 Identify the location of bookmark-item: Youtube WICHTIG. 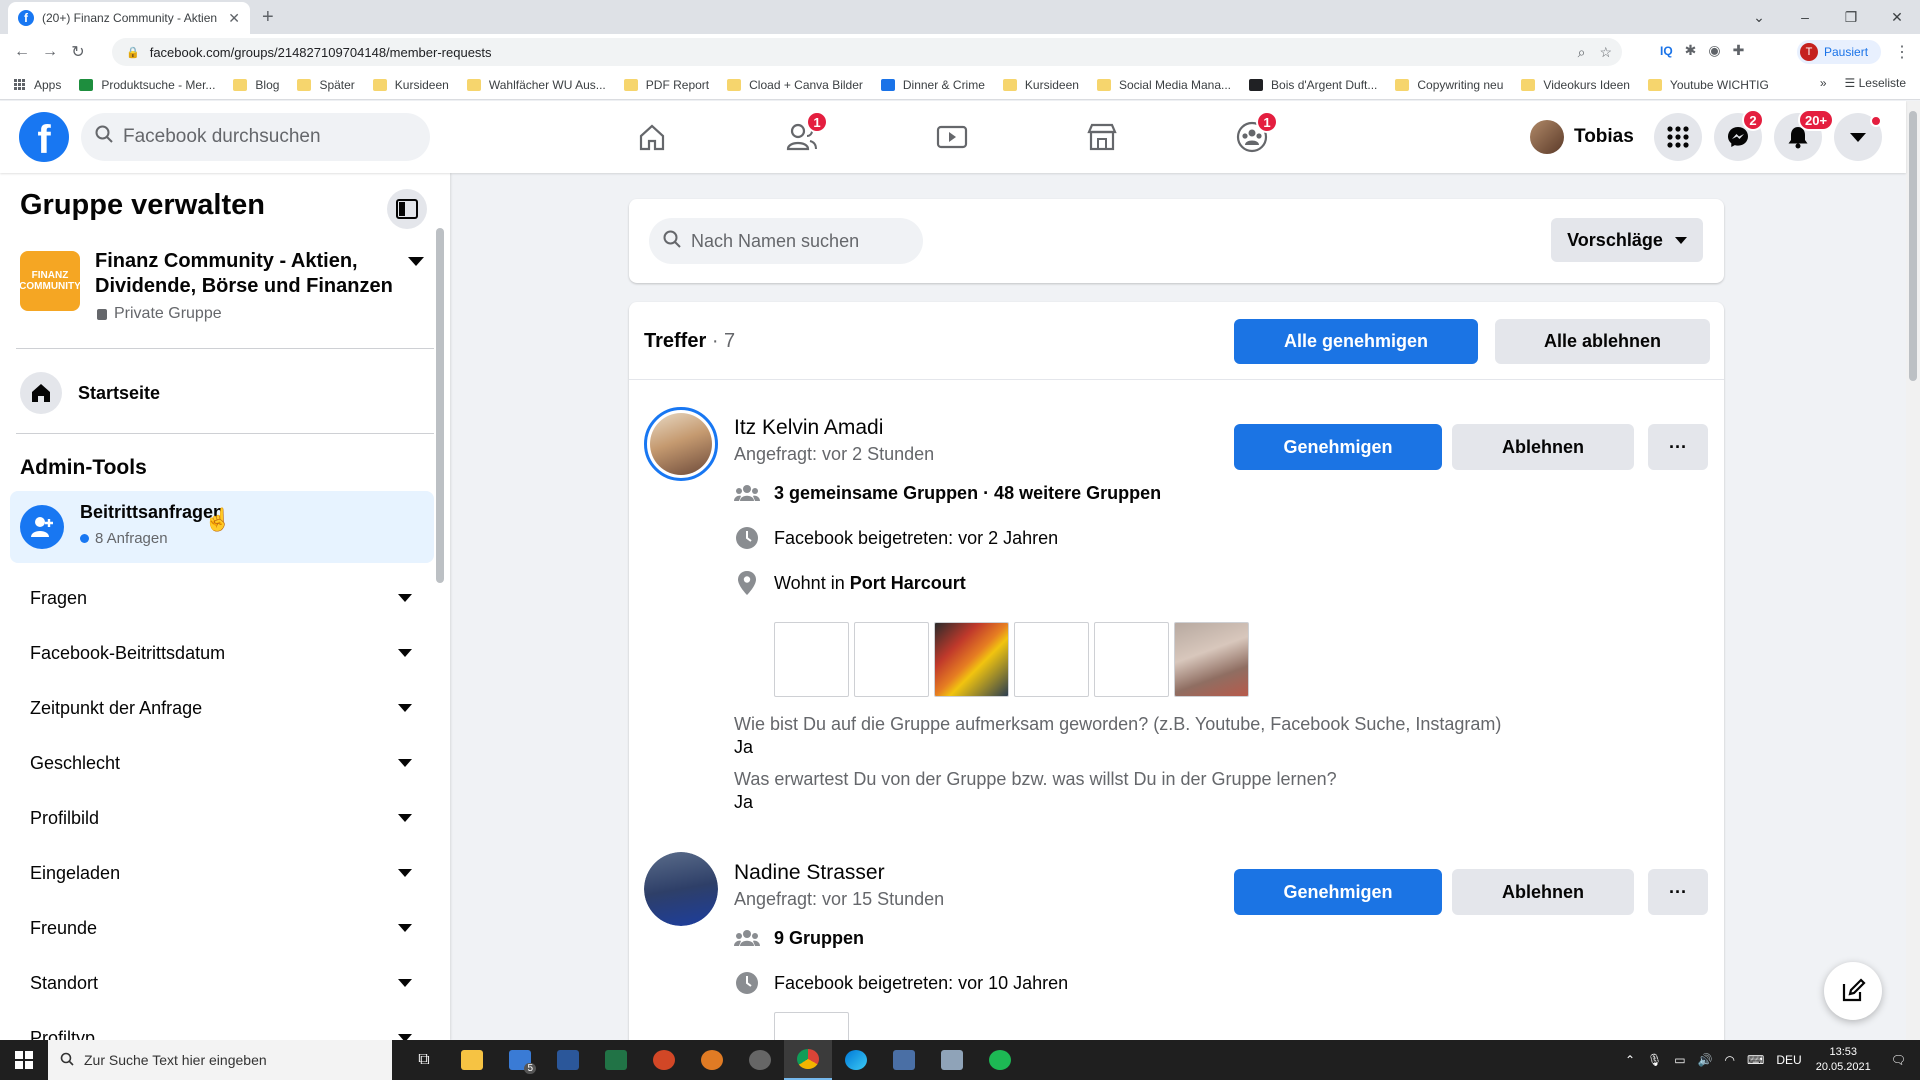
(1708, 85).